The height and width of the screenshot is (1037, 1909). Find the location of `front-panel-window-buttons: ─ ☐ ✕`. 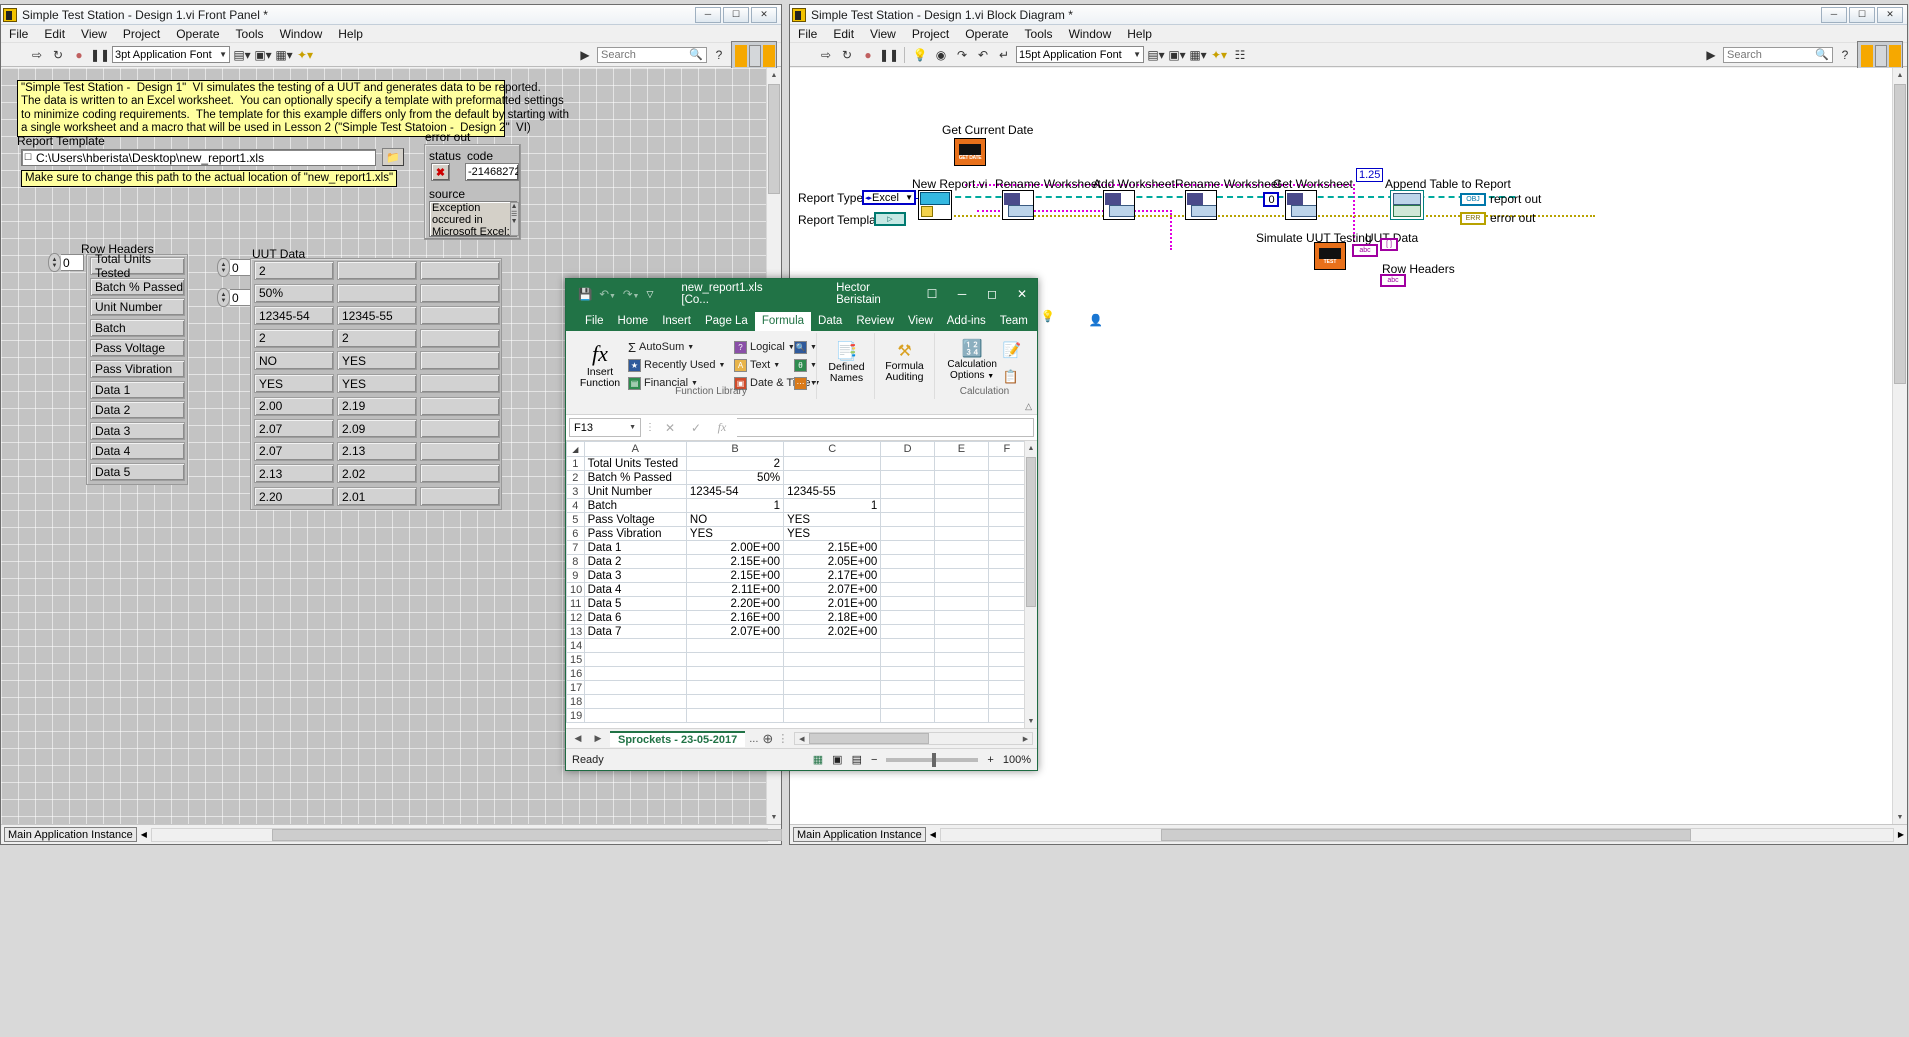

front-panel-window-buttons: ─ ☐ ✕ is located at coordinates (737, 14).